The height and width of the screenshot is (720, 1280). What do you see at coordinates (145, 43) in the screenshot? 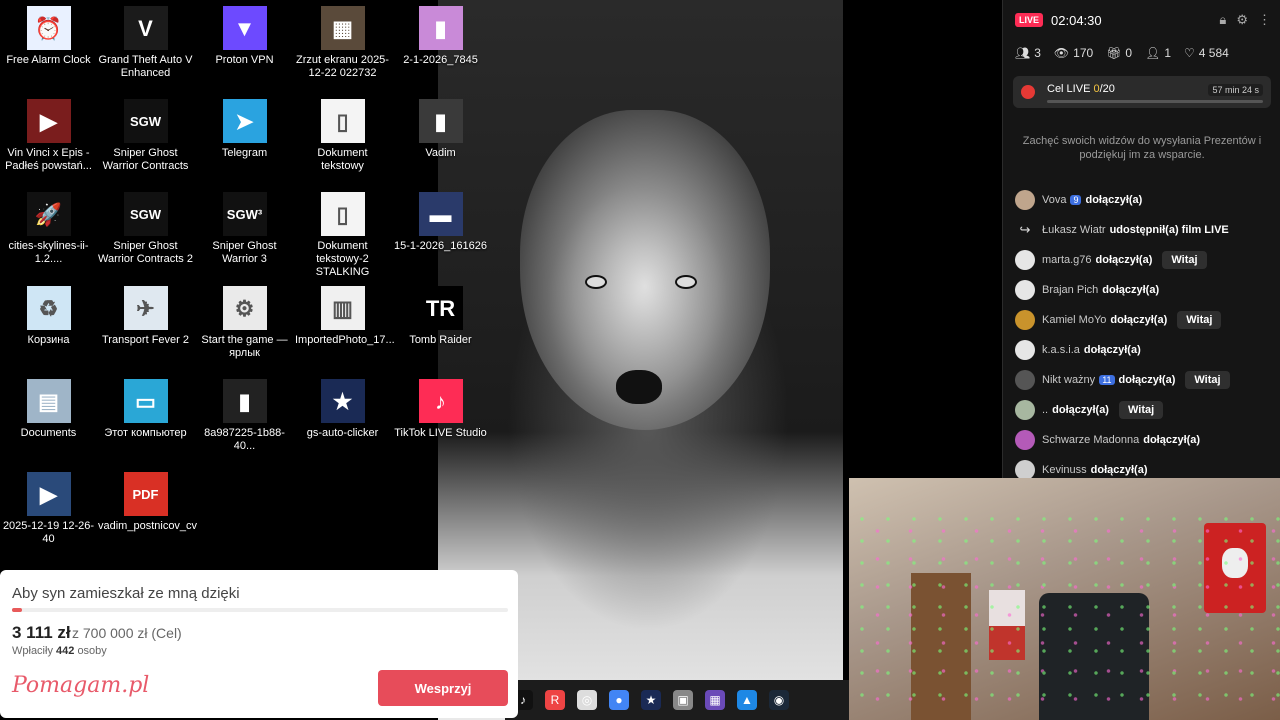
I see `desktop-icon: V Grand Theft Auto V Enhanced` at bounding box center [145, 43].